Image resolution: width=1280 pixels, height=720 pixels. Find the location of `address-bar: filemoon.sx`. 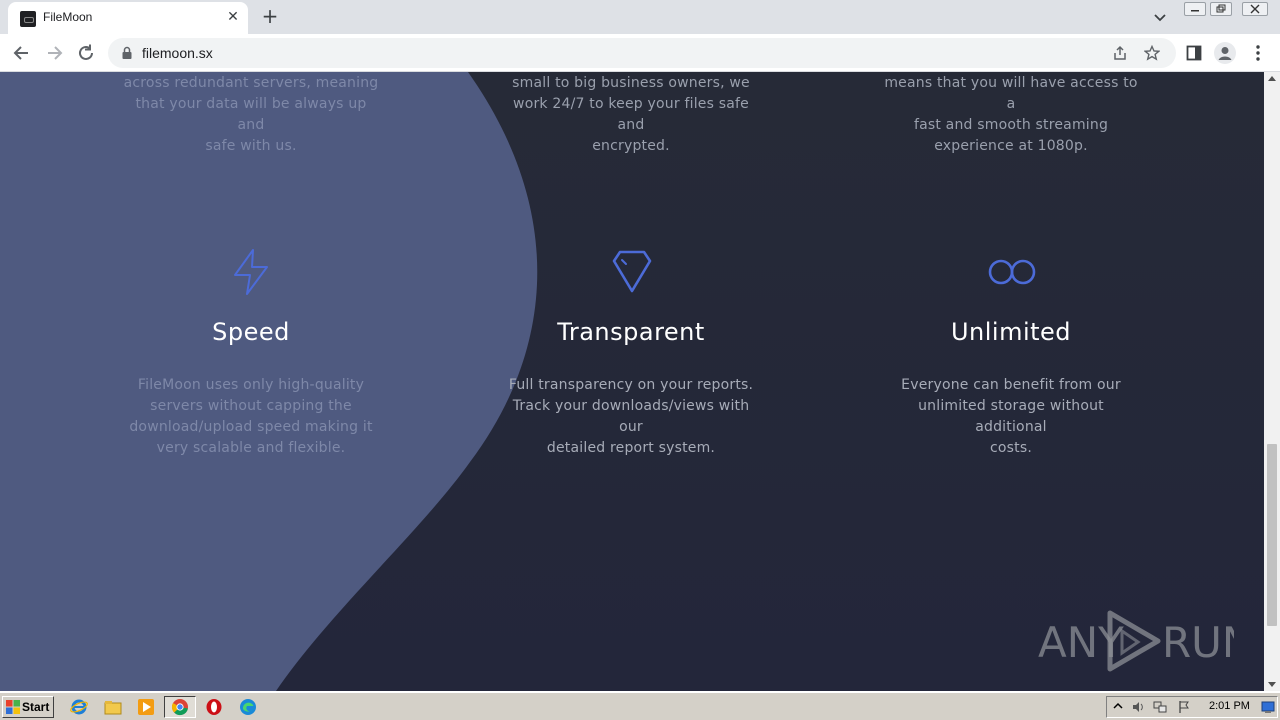

address-bar: filemoon.sx is located at coordinates (642, 53).